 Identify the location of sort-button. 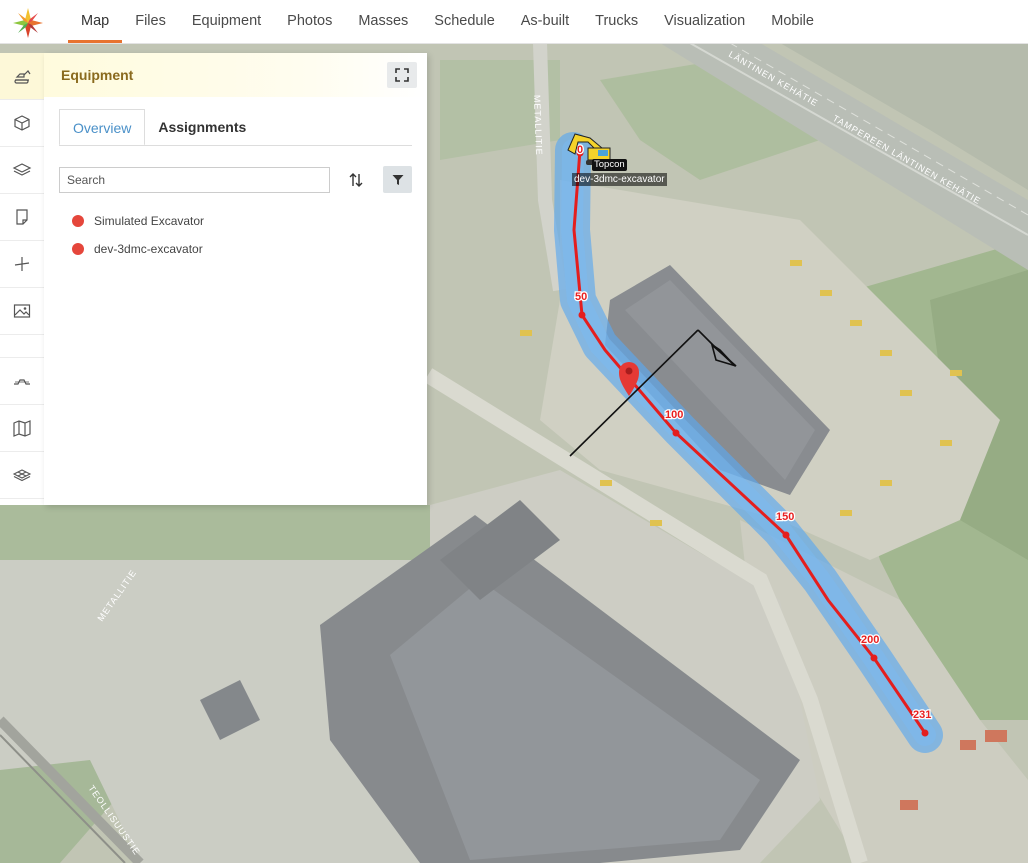
(356, 180).